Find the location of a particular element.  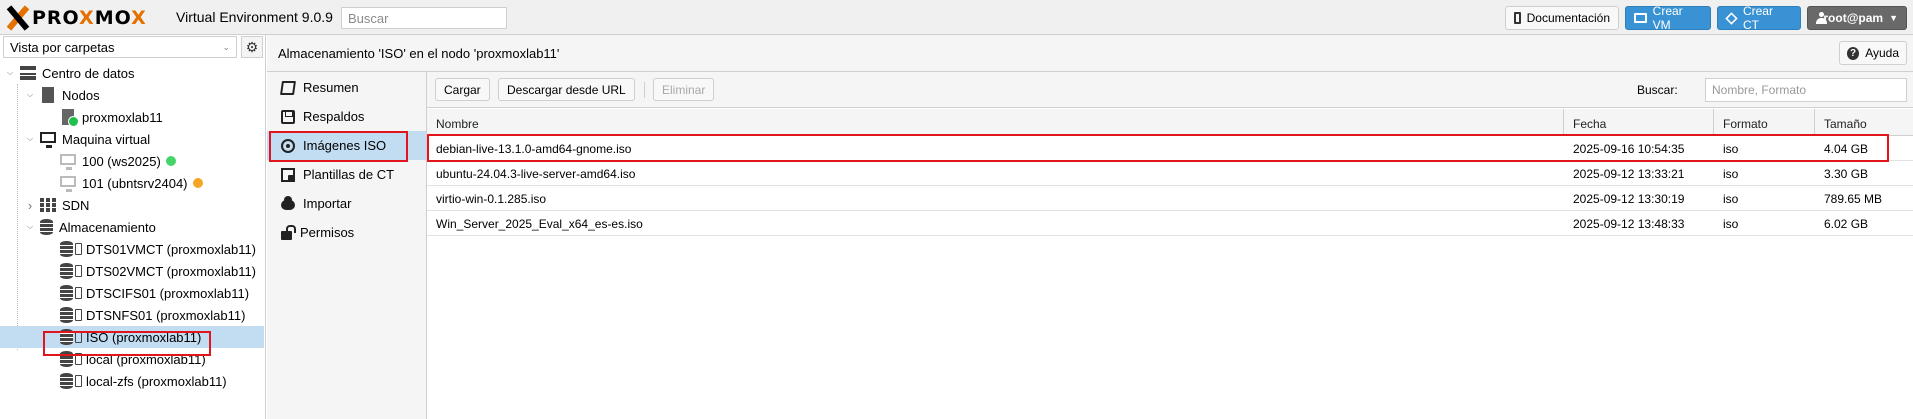

table-cell: 789.65 MB is located at coordinates (1853, 199).